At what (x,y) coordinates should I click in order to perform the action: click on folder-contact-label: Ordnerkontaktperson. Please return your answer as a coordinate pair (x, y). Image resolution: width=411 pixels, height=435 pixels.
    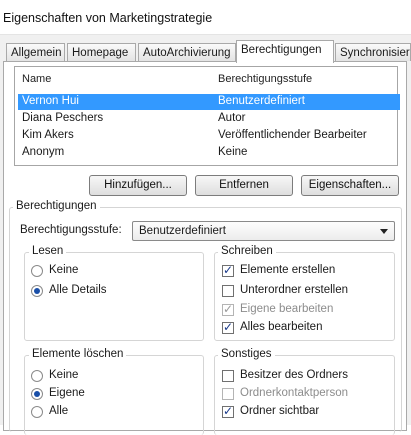
    Looking at the image, I should click on (294, 393).